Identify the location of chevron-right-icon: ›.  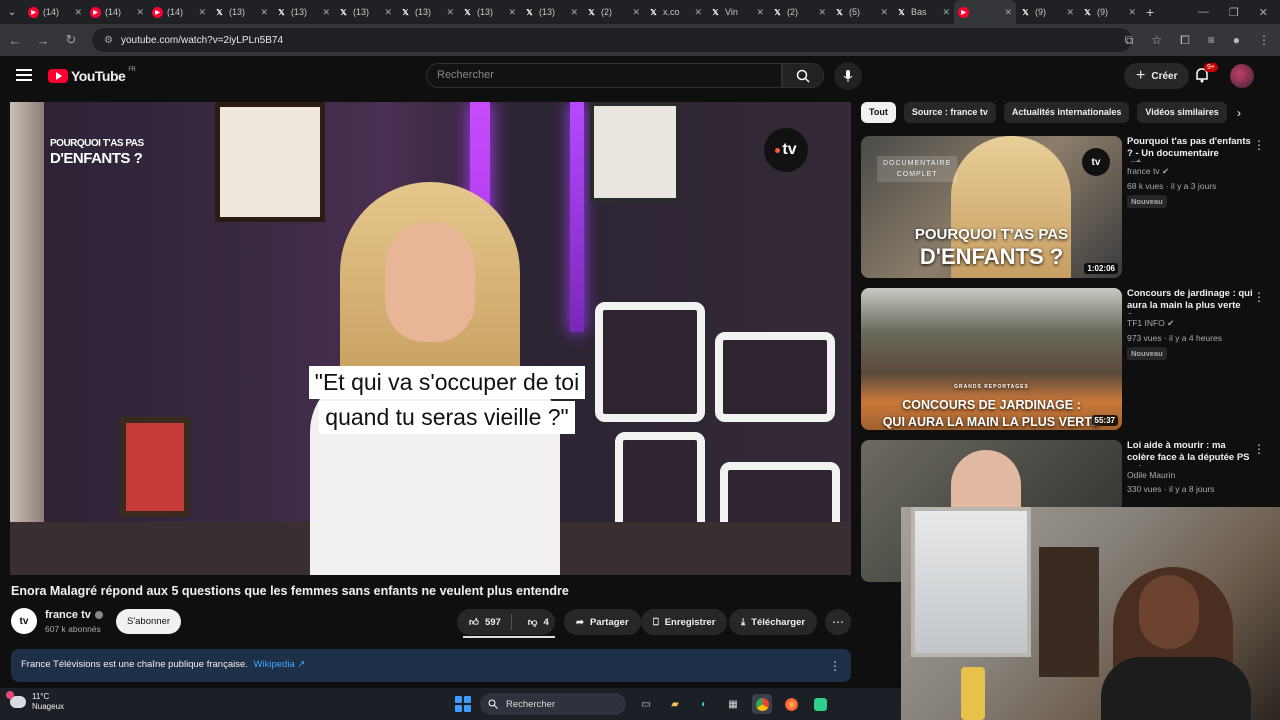
(1239, 113).